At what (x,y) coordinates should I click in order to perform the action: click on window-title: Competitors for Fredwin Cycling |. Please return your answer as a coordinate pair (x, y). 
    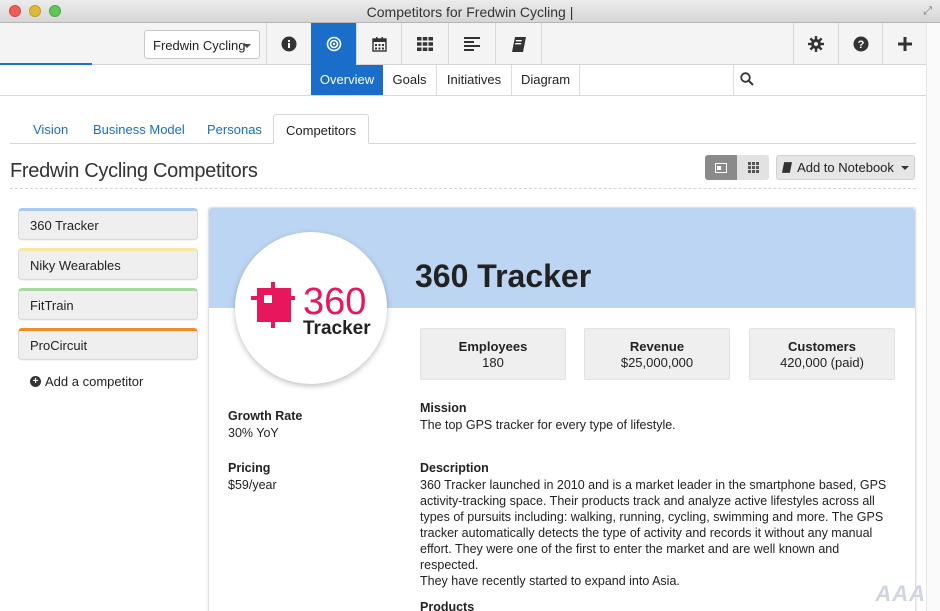
    Looking at the image, I should click on (470, 12).